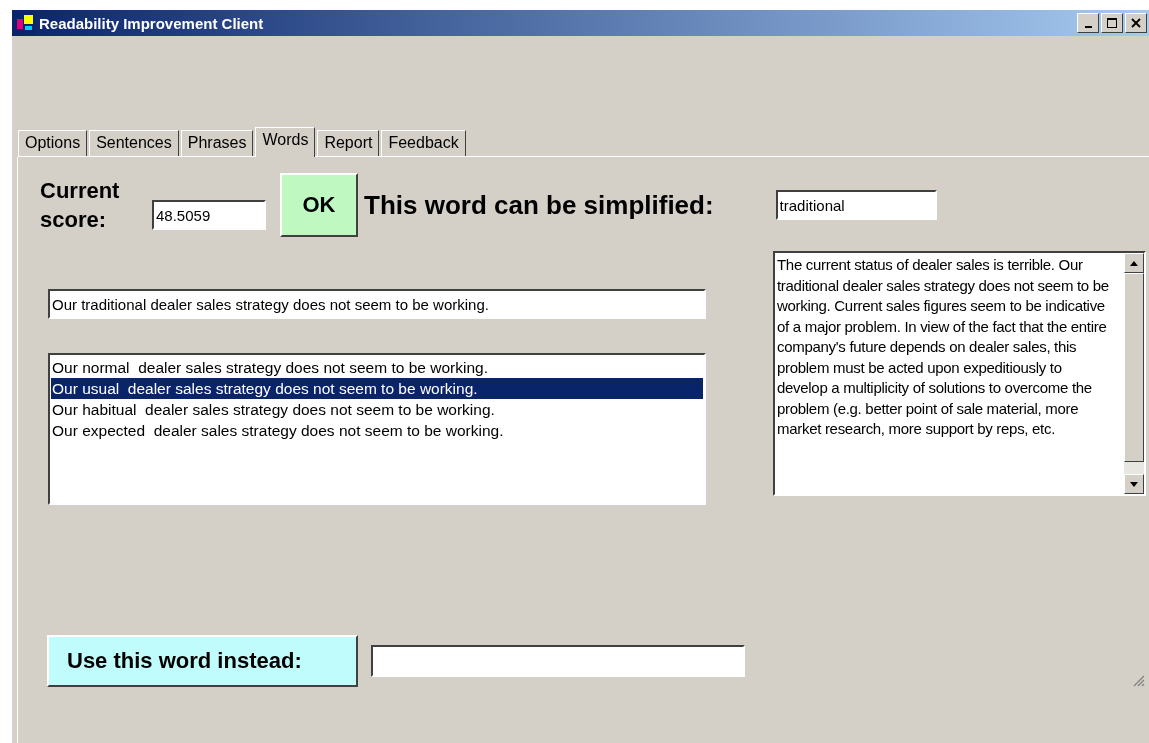  I want to click on tab: Feedback, so click(423, 143).